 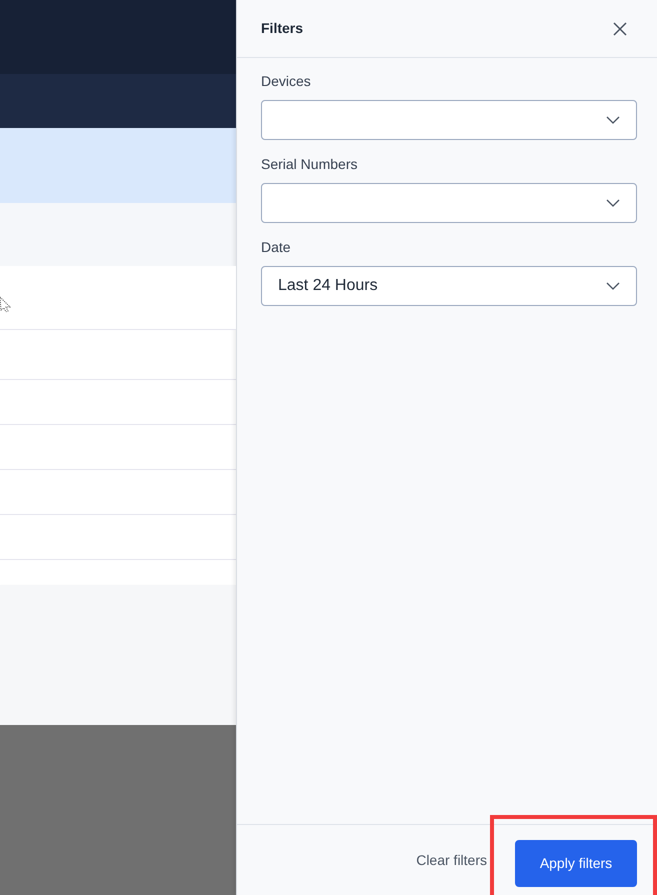 What do you see at coordinates (276, 247) in the screenshot?
I see `field-label: Date` at bounding box center [276, 247].